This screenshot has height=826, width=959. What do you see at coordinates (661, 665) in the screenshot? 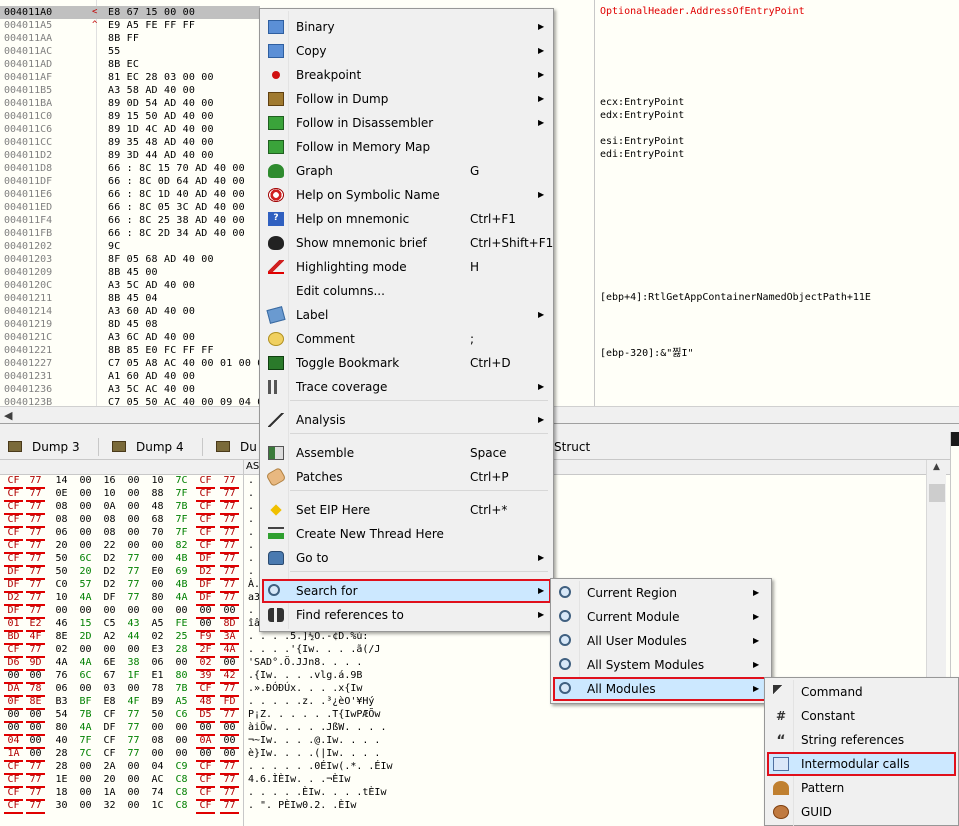
I see `menu-item-all-system-modules: All System Modules ▶` at bounding box center [661, 665].